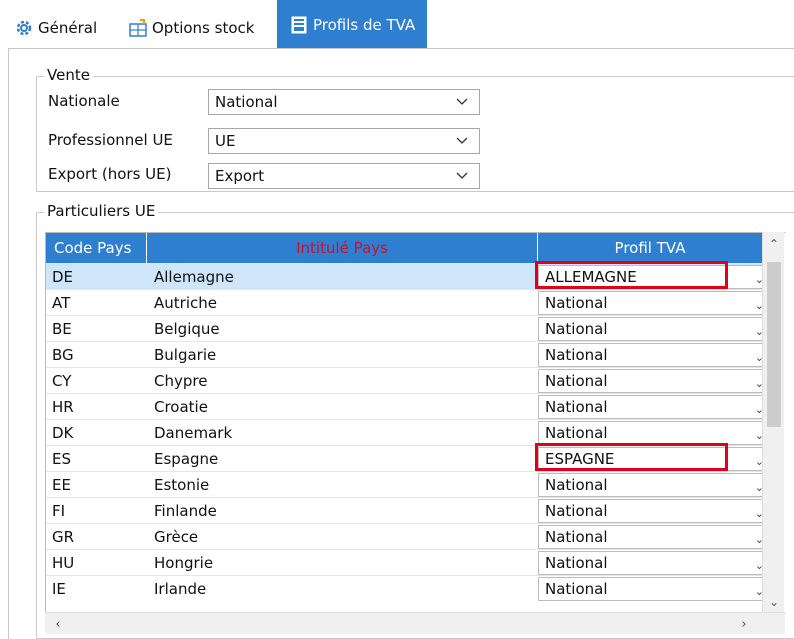  Describe the element at coordinates (63, 537) in the screenshot. I see `cell-code: GR` at that location.